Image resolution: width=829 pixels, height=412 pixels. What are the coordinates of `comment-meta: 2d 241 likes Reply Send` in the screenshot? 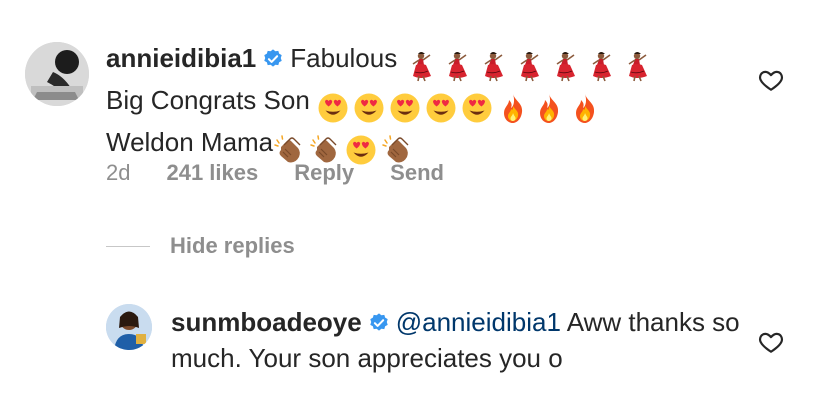 It's located at (275, 173).